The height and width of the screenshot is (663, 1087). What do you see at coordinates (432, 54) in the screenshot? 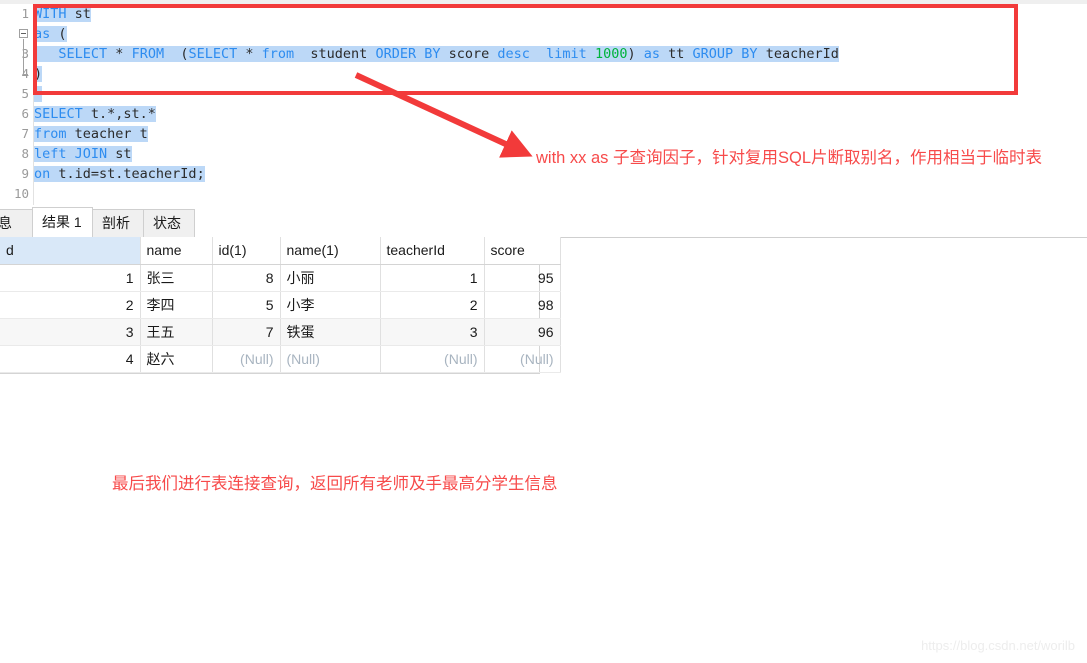
I see `code-token: BY` at bounding box center [432, 54].